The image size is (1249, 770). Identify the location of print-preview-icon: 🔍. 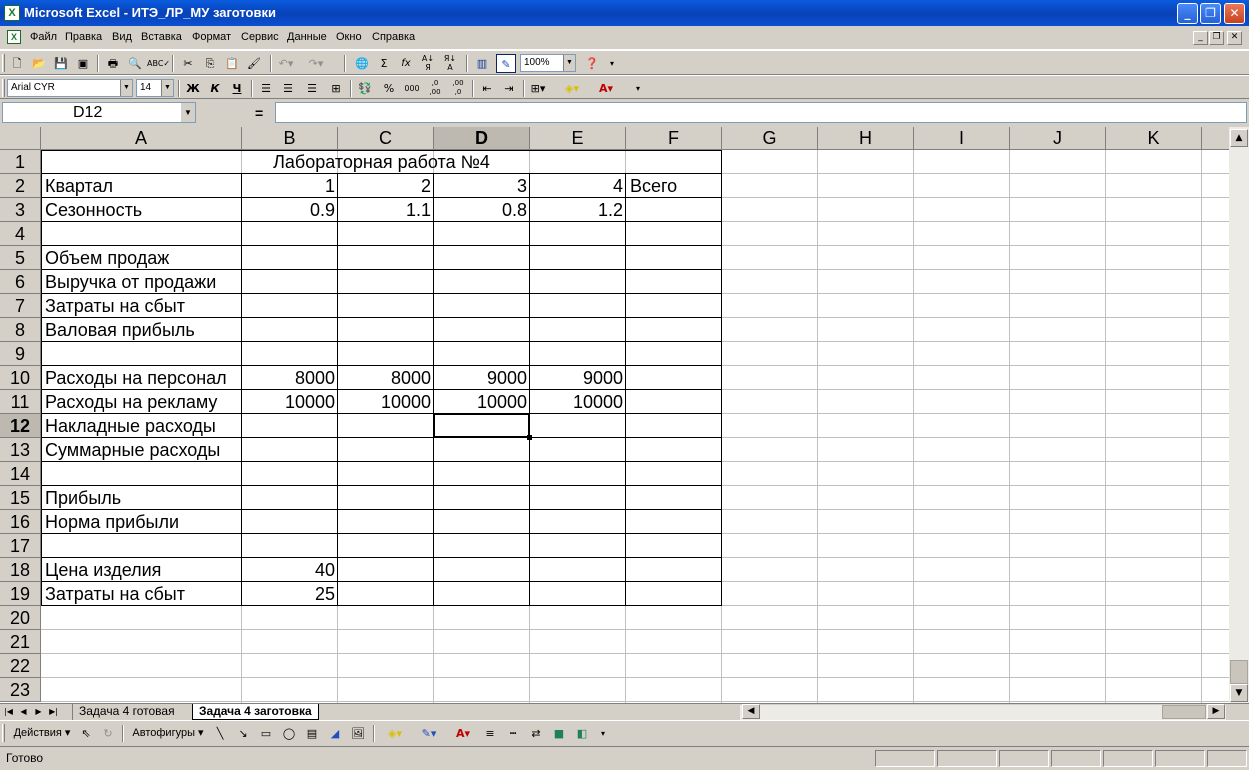
(135, 63).